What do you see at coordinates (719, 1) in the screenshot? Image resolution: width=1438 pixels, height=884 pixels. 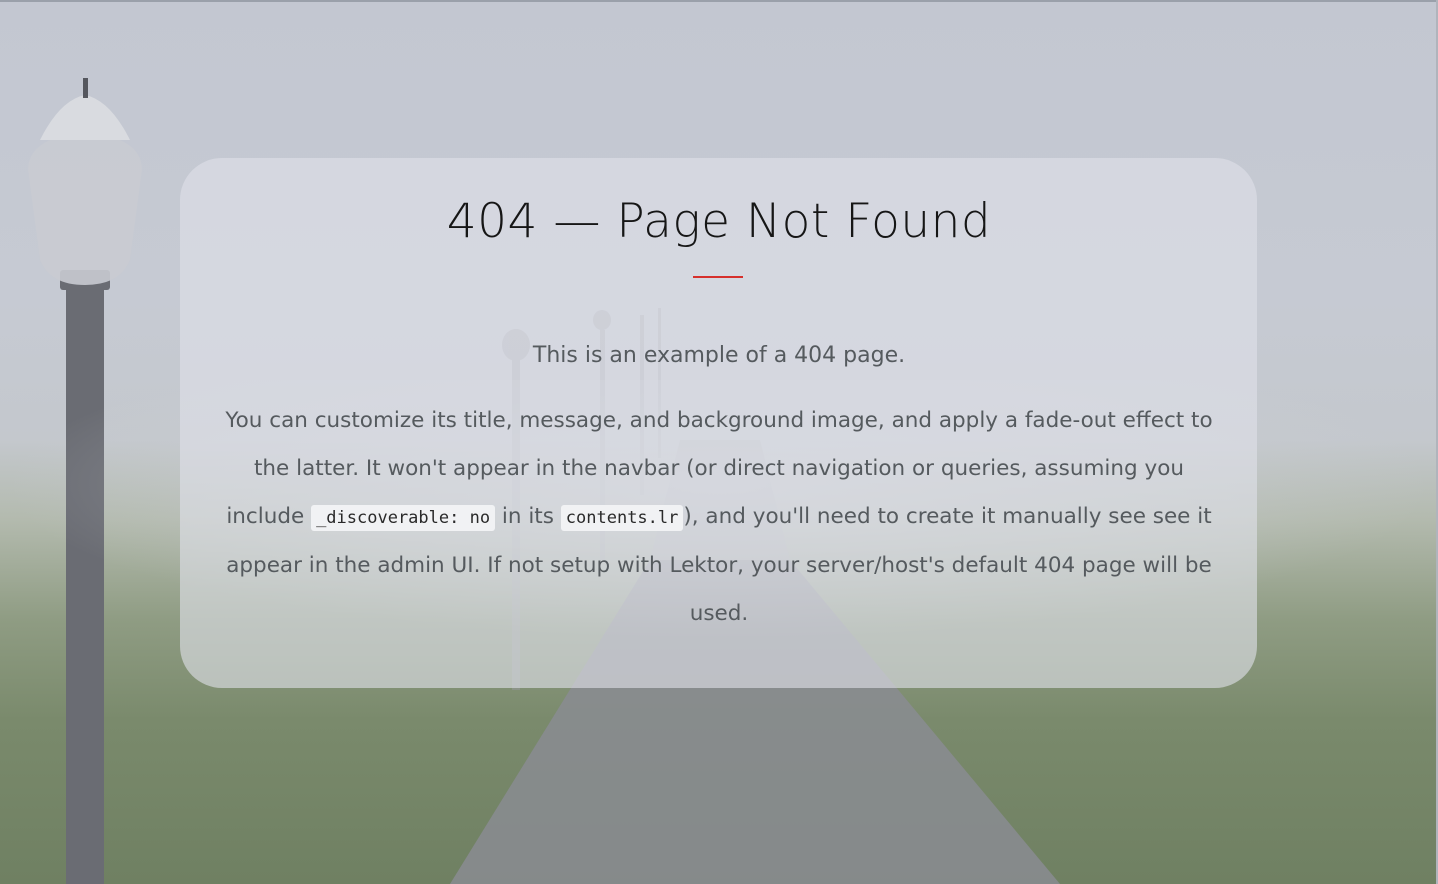 I see `top-border` at bounding box center [719, 1].